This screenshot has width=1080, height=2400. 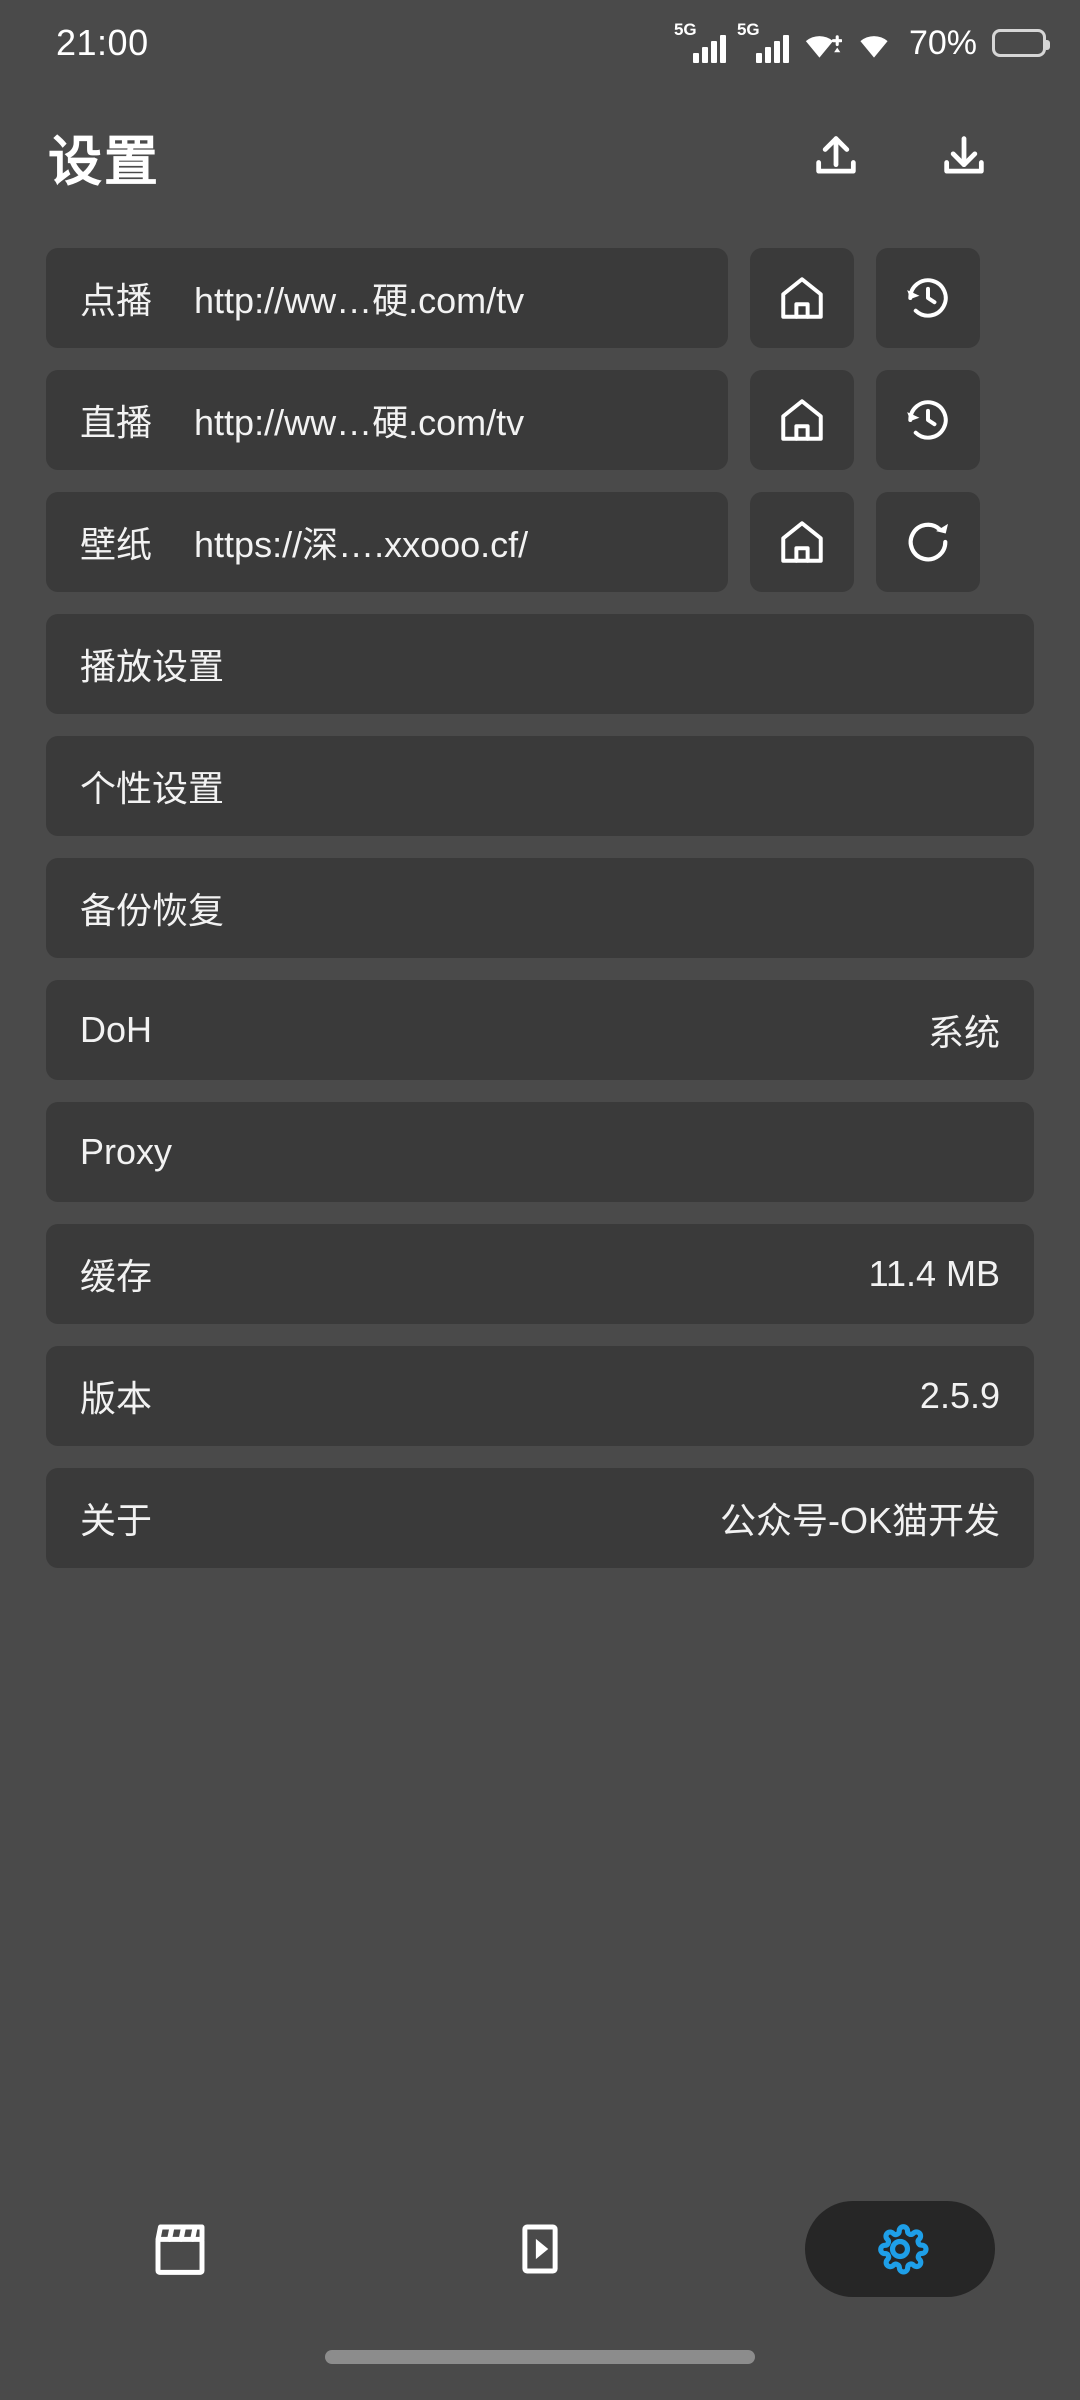 I want to click on download-icon, so click(x=964, y=155).